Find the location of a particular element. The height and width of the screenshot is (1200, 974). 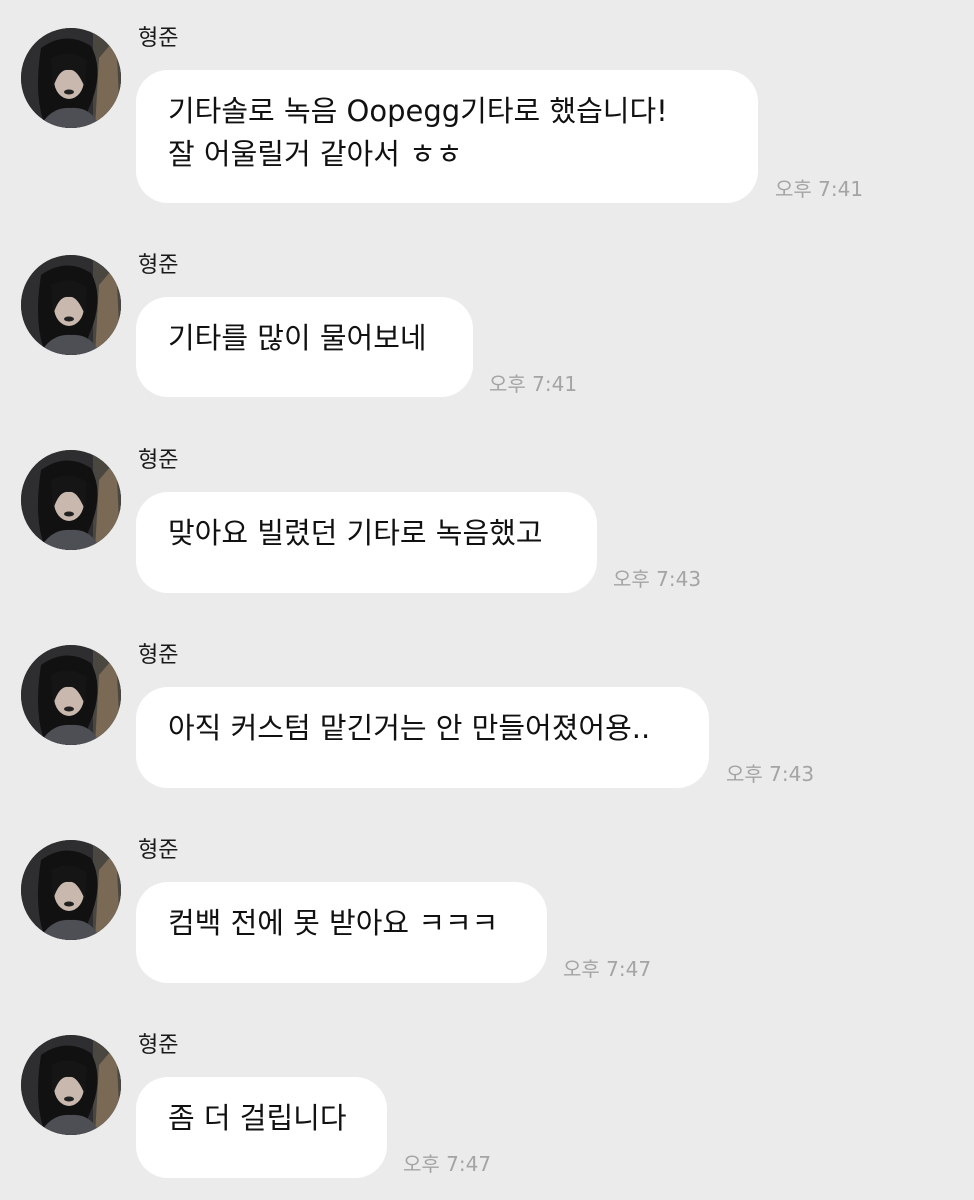

message-text: 컴백 전에 못 받아요 ㅋㅋㅋ is located at coordinates (333, 923).